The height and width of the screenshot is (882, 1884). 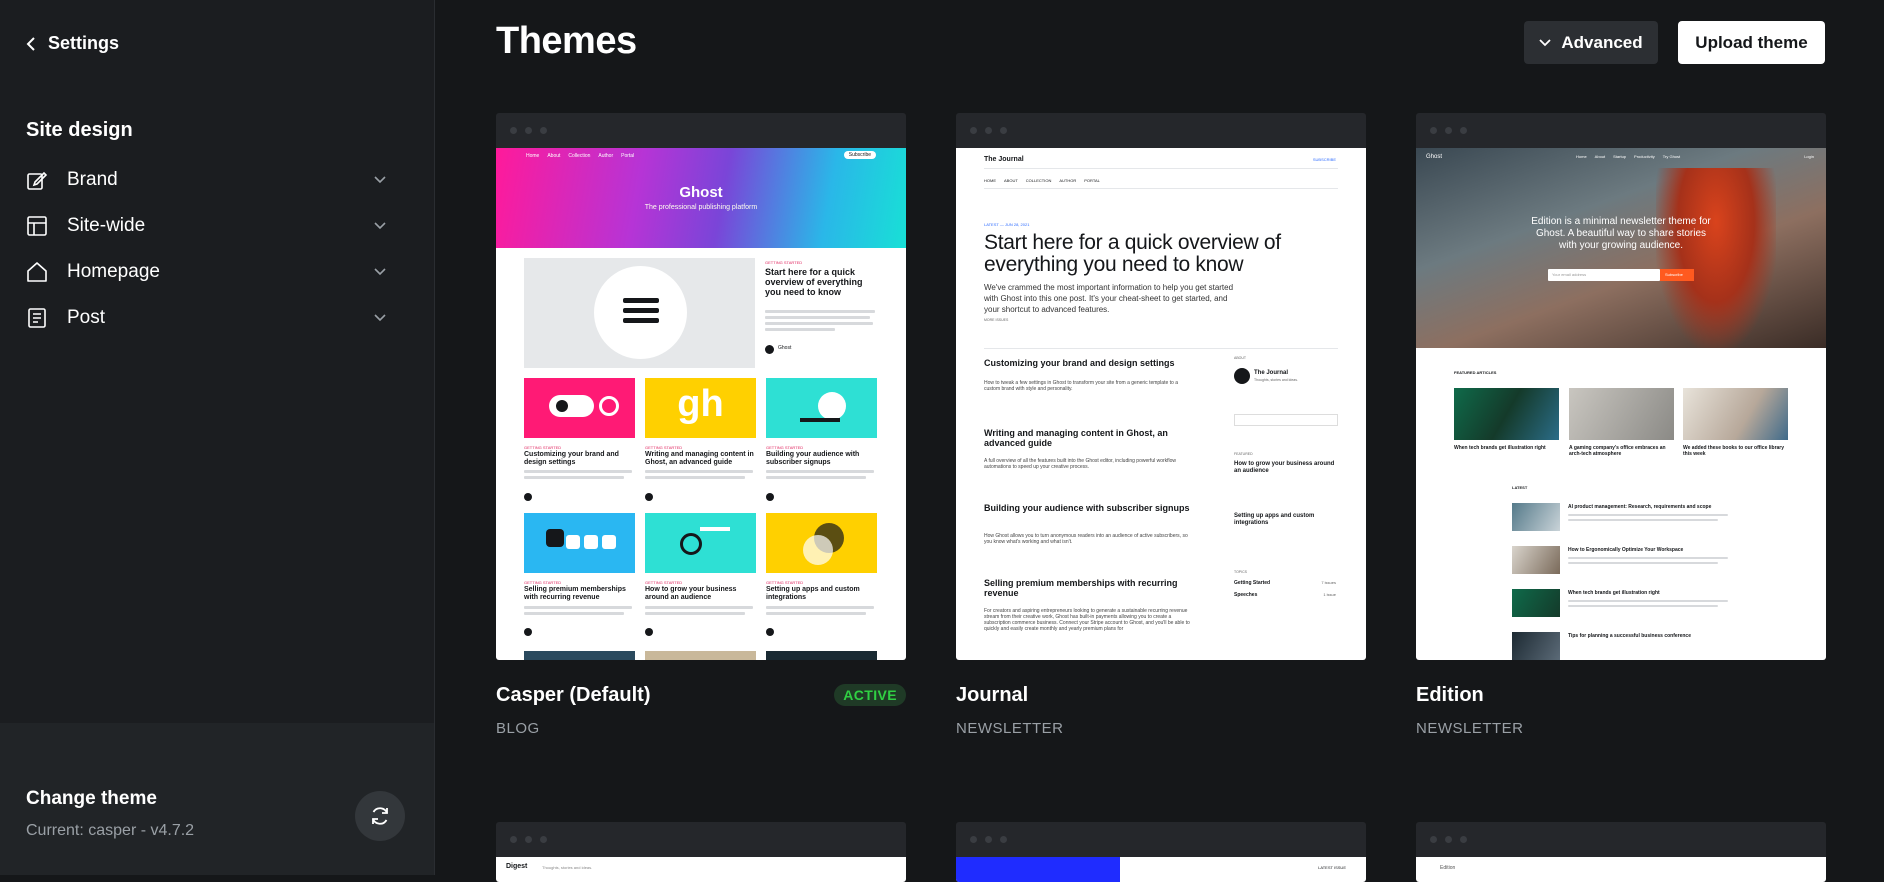 What do you see at coordinates (110, 830) in the screenshot?
I see `current-theme-label: Current: casper - v4.7.2` at bounding box center [110, 830].